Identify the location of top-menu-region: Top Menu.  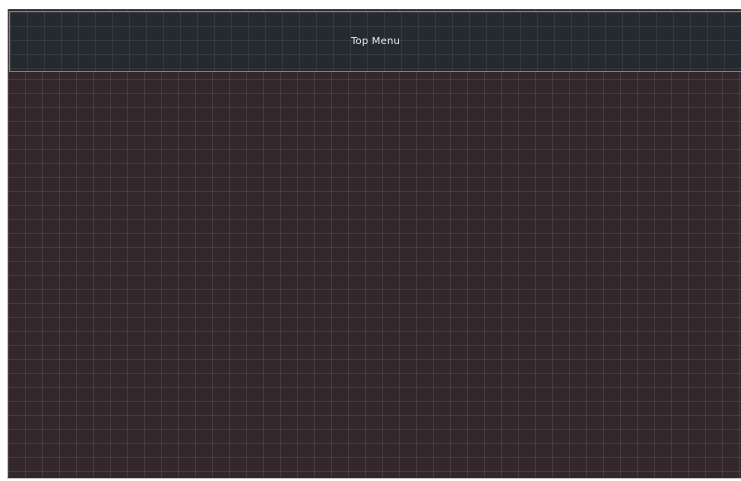
(375, 41).